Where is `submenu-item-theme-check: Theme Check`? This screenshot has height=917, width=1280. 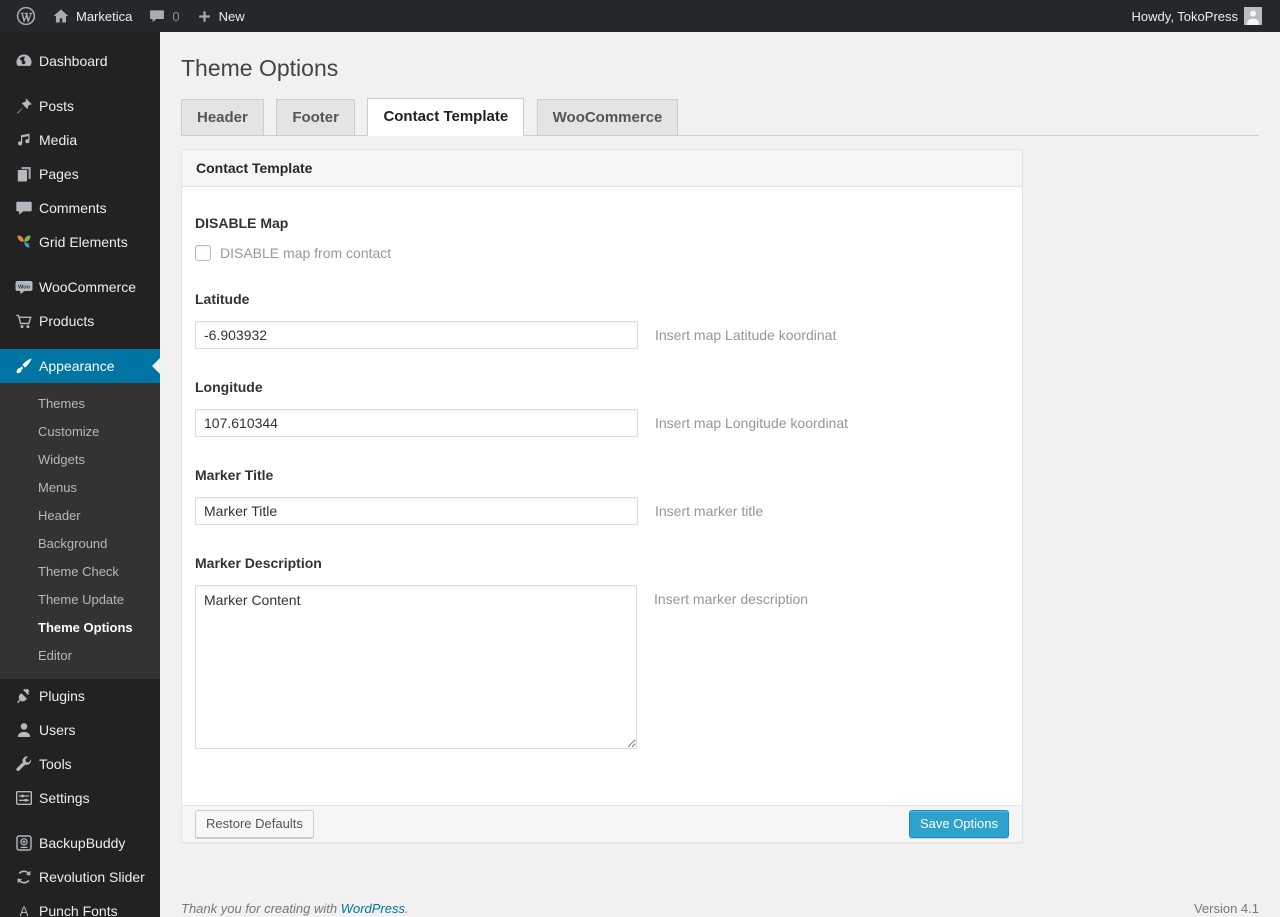
submenu-item-theme-check: Theme Check is located at coordinates (80, 572).